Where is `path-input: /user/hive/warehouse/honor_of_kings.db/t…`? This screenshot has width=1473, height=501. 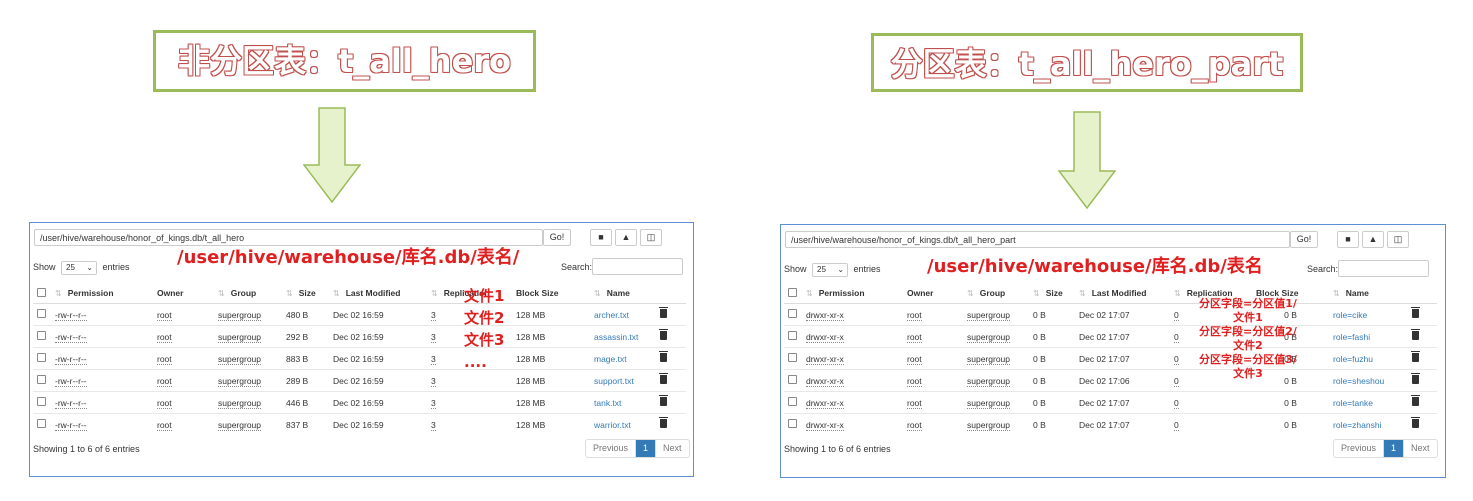 path-input: /user/hive/warehouse/honor_of_kings.db/t… is located at coordinates (1037, 239).